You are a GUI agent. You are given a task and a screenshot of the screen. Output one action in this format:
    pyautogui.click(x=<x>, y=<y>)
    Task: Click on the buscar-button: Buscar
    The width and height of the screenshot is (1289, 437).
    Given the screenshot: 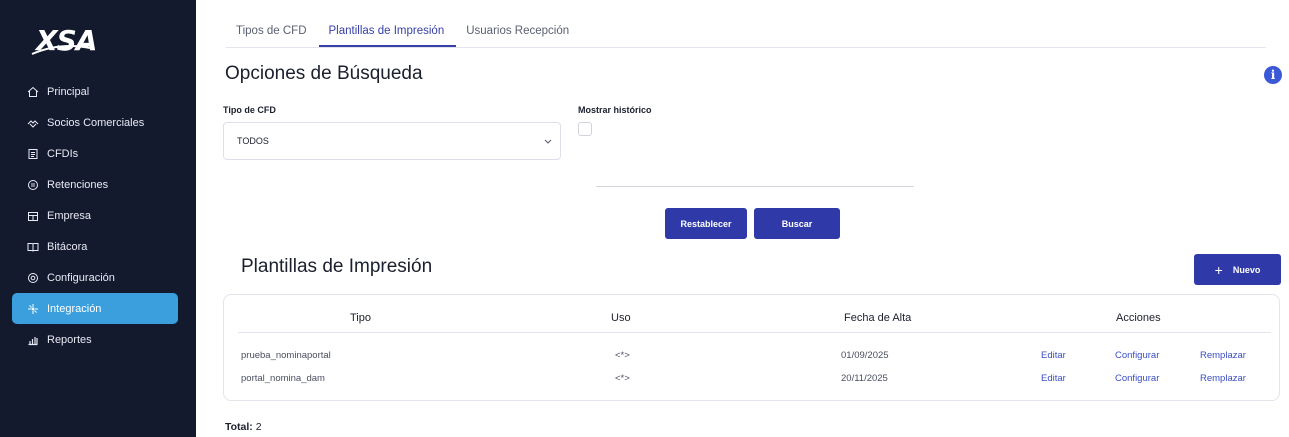 What is the action you would take?
    pyautogui.click(x=797, y=223)
    